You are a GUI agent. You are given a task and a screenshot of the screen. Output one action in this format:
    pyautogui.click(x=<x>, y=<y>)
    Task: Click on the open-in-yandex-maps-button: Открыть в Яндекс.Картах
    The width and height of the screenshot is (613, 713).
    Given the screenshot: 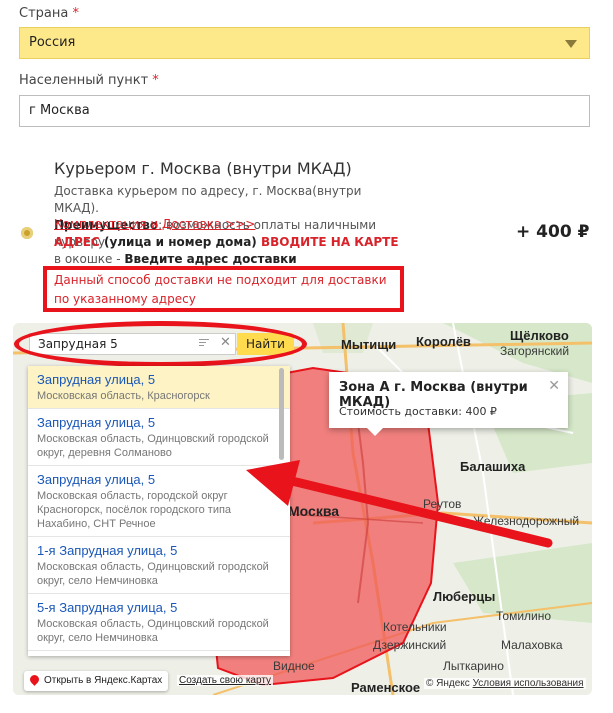 What is the action you would take?
    pyautogui.click(x=96, y=681)
    